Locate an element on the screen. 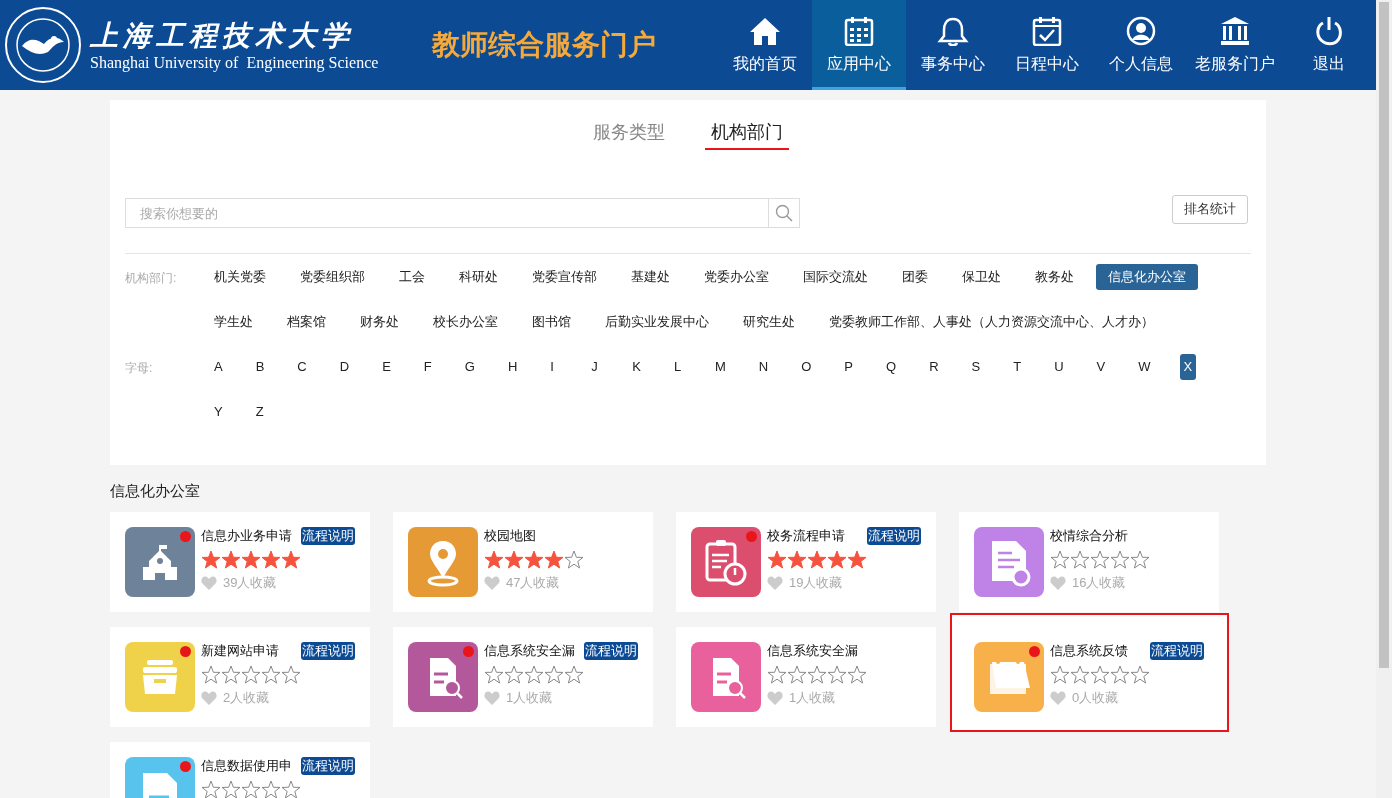 The height and width of the screenshot is (798, 1392). filter-option: L is located at coordinates (678, 367).